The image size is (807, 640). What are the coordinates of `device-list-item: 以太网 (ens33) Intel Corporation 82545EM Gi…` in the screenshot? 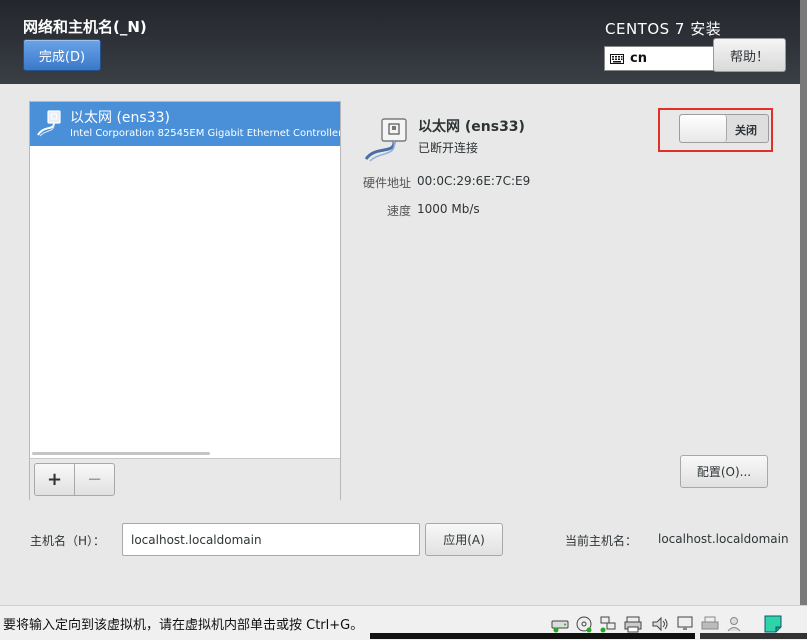 It's located at (185, 124).